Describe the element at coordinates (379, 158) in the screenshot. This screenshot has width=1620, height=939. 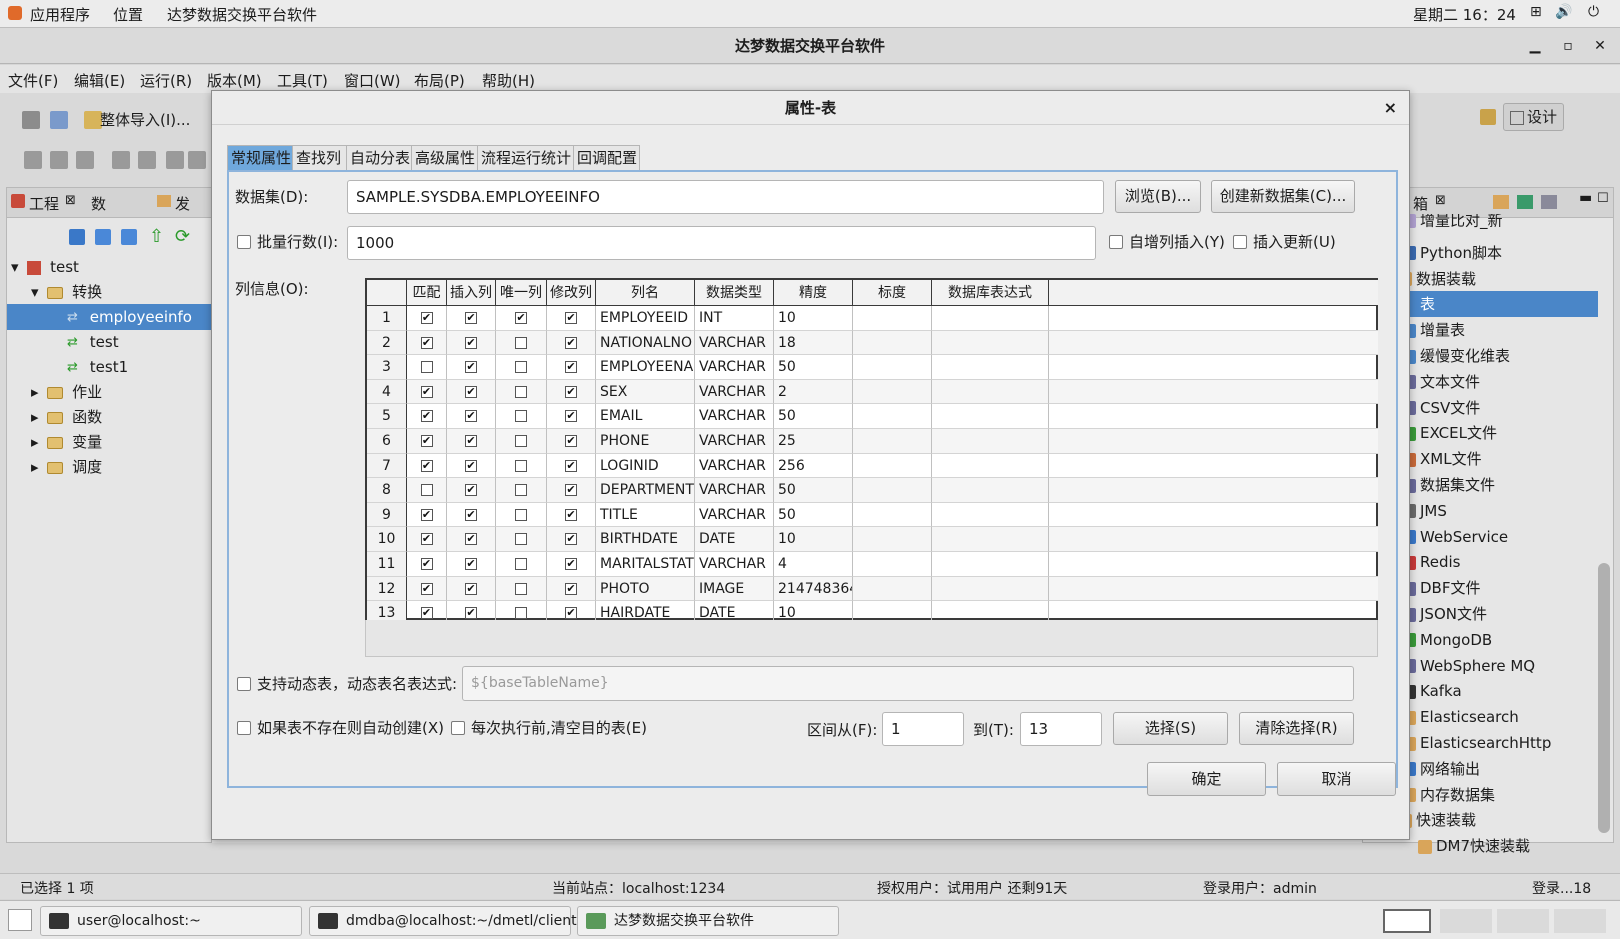
I see `tab-auto-partition: 自动分表` at that location.